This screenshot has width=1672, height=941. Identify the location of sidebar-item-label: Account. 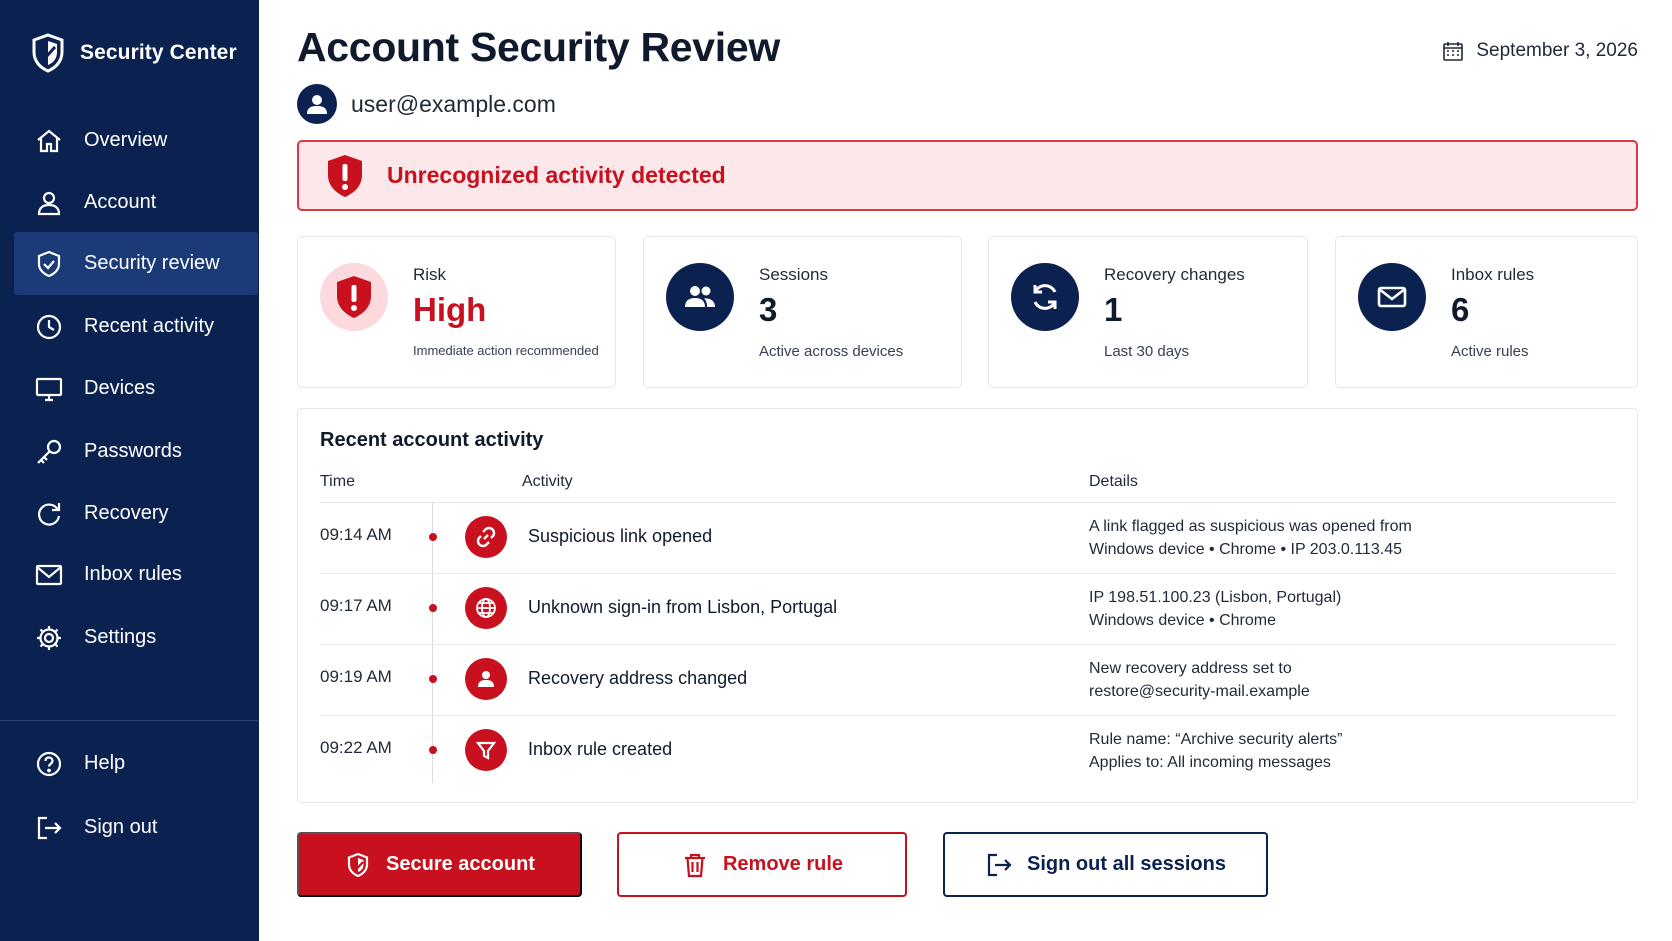
(120, 202).